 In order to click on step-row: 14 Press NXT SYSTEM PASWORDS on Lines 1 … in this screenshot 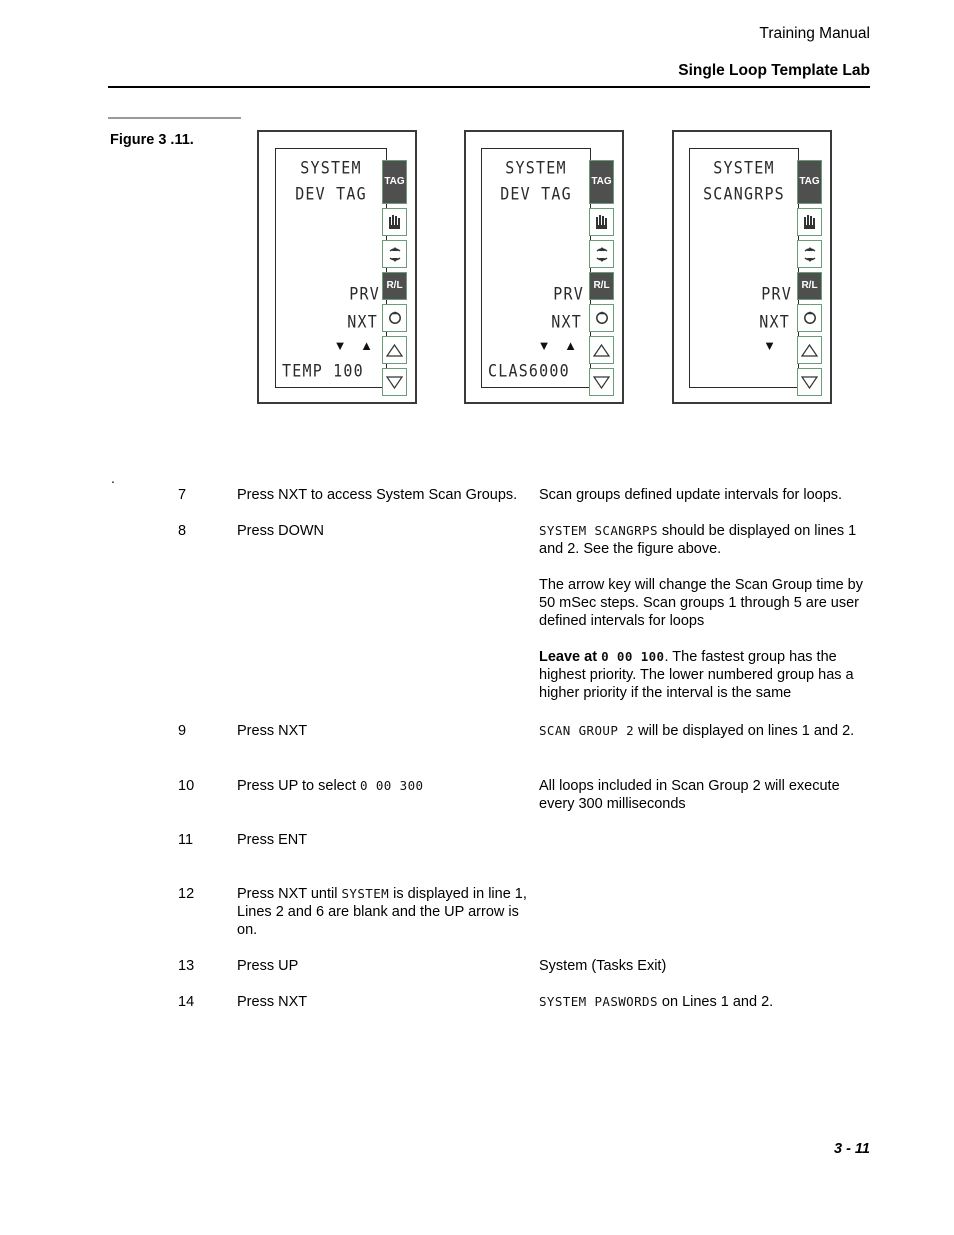, I will do `click(477, 1011)`.